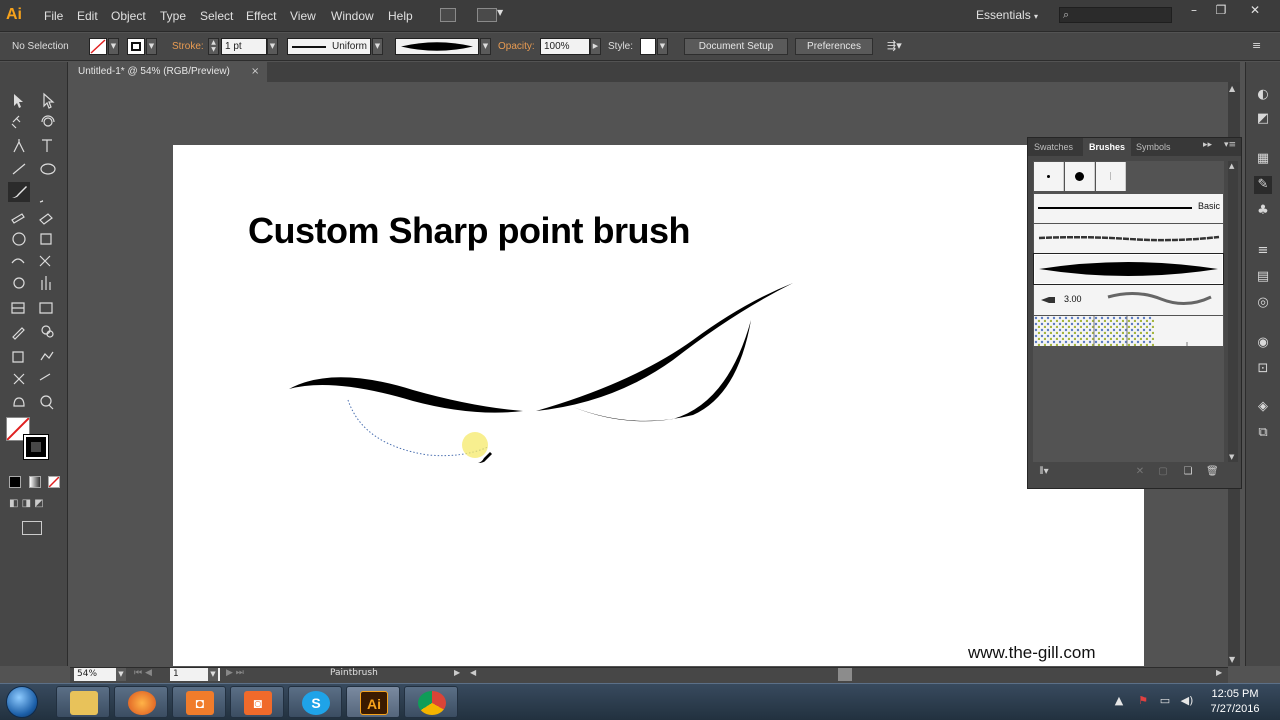 This screenshot has width=1280, height=720. Describe the element at coordinates (22, 702) in the screenshot. I see `start-button` at that location.